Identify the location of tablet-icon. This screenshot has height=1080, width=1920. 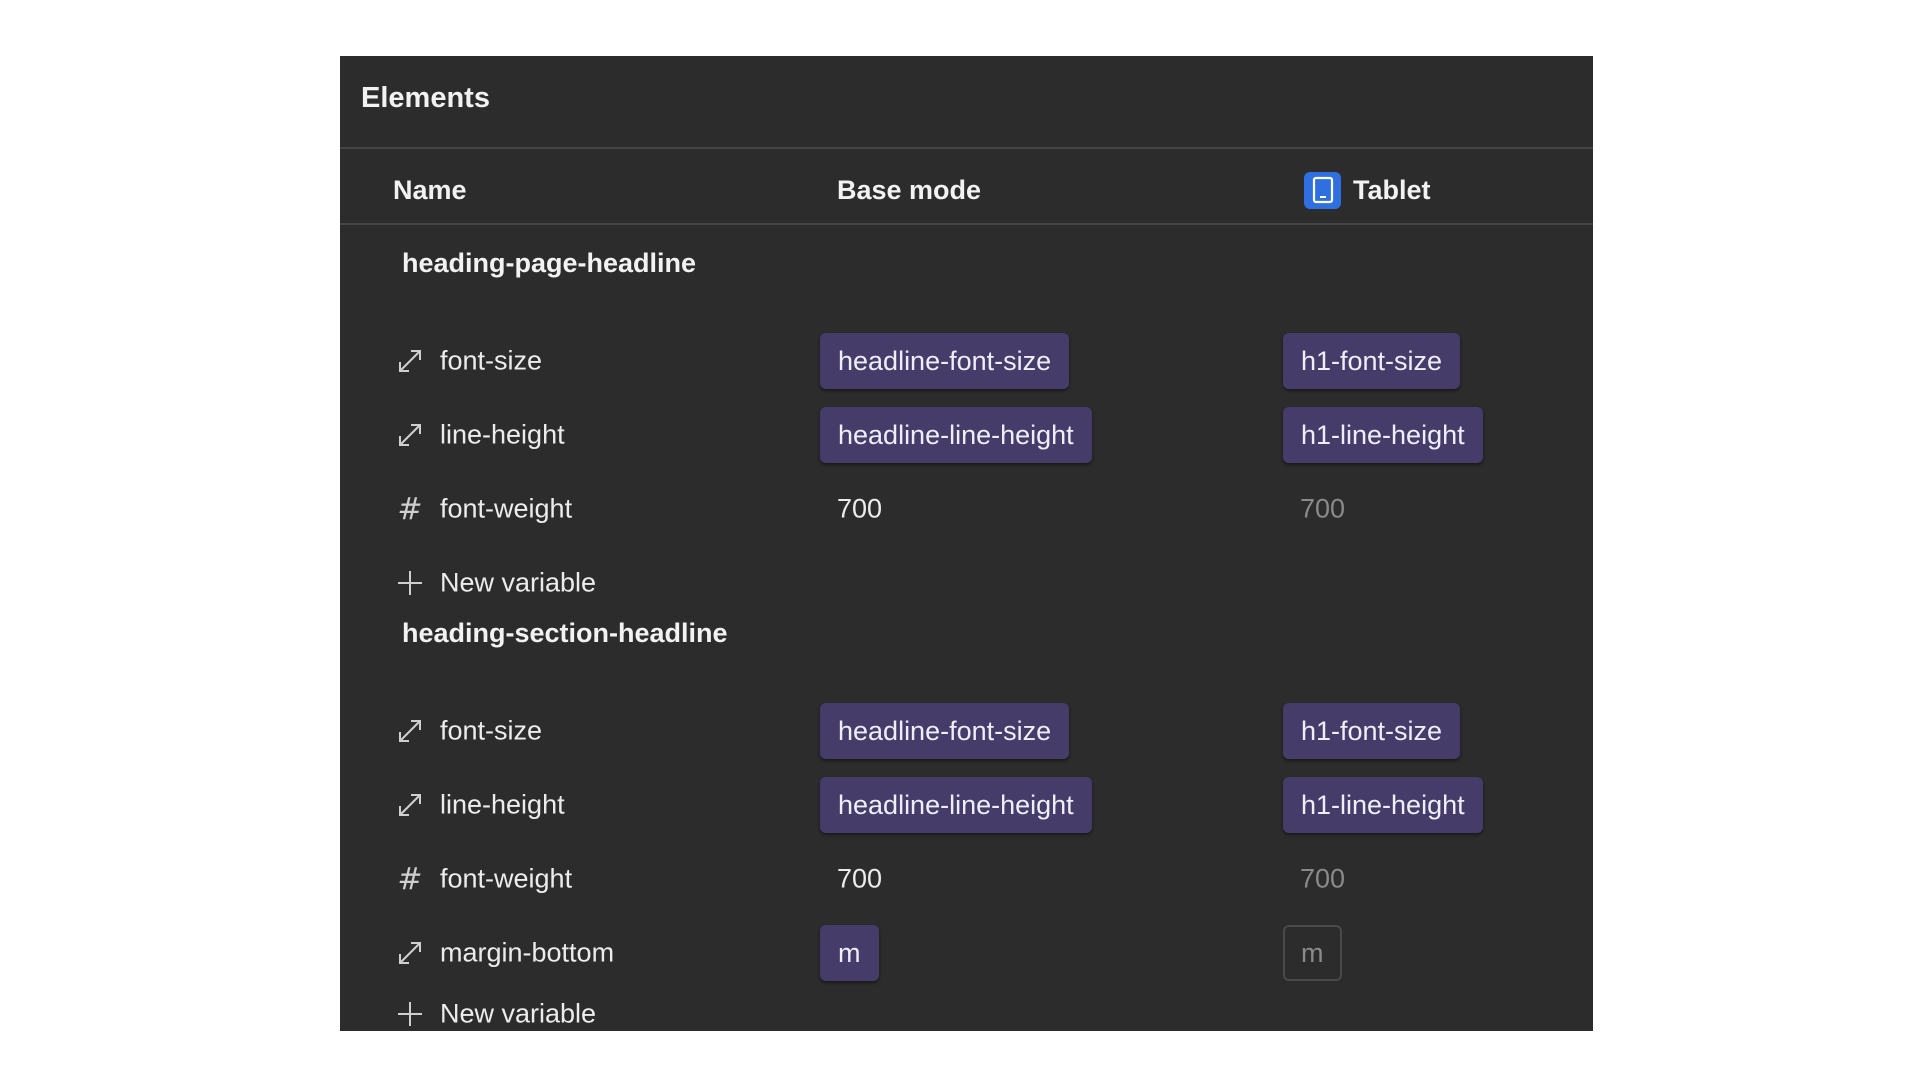
(1322, 190).